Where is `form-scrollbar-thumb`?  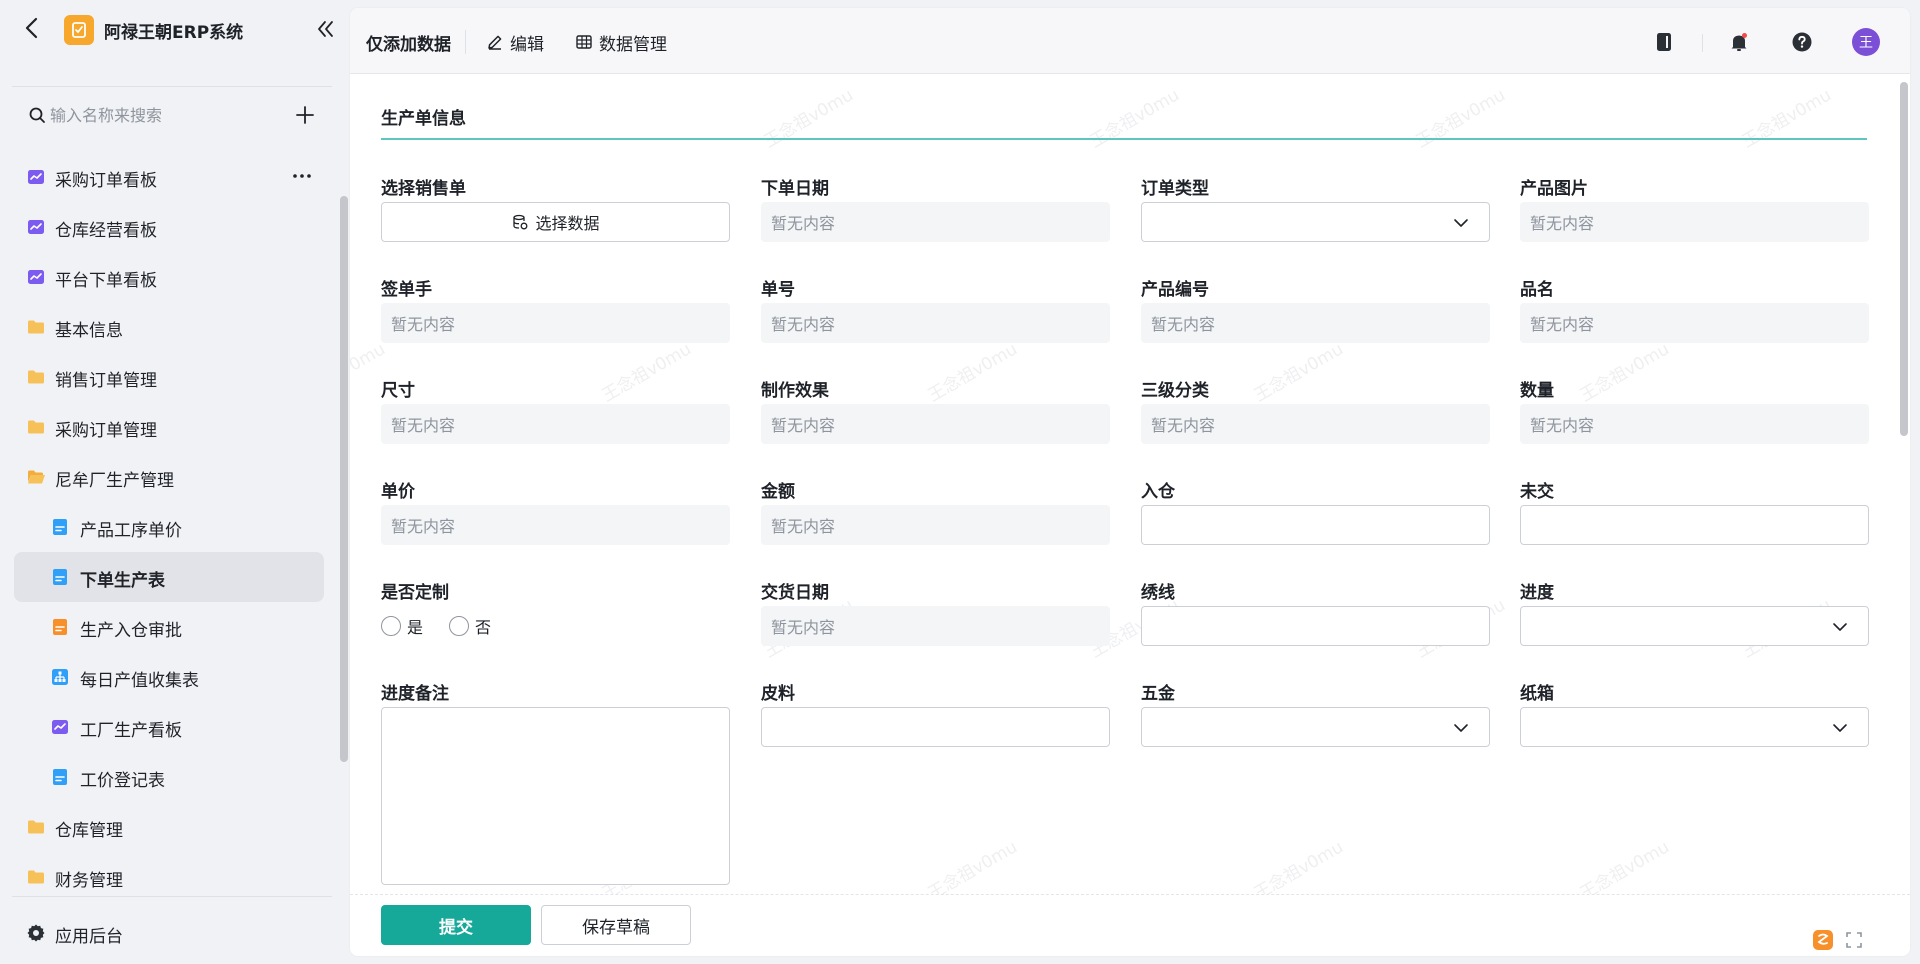
form-scrollbar-thumb is located at coordinates (1904, 259).